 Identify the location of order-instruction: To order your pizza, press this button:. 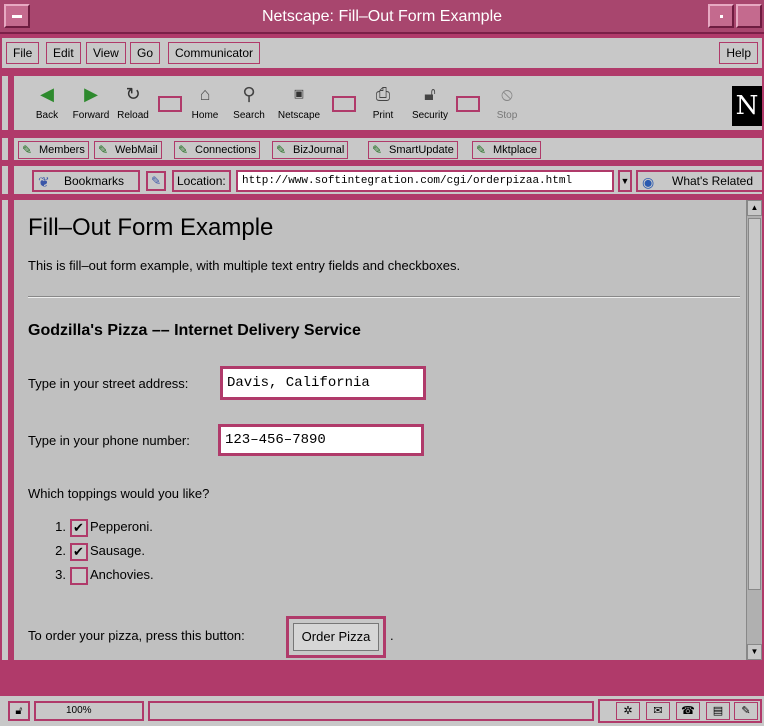
(136, 635).